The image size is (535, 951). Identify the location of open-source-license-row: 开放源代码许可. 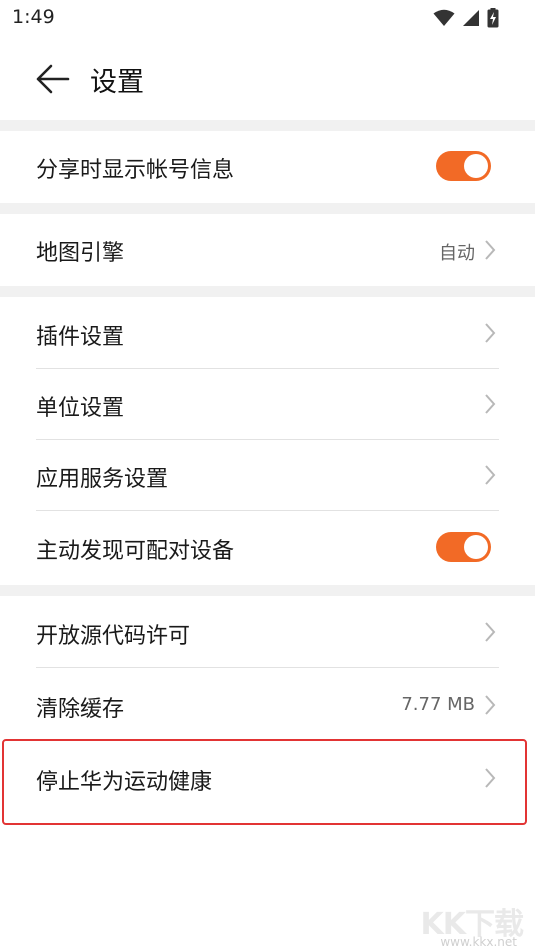
(267, 631).